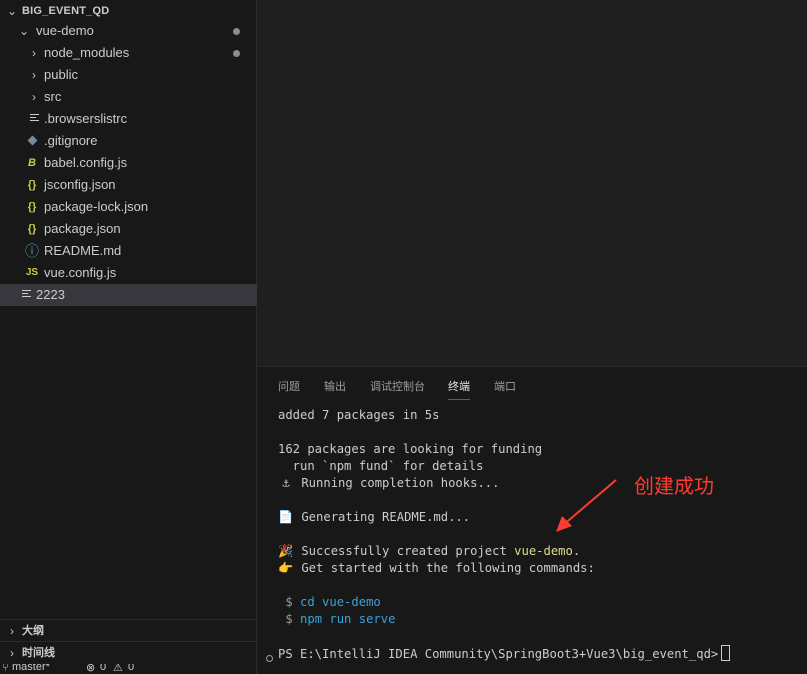  I want to click on tree-item-label: vue.config.js, so click(80, 272).